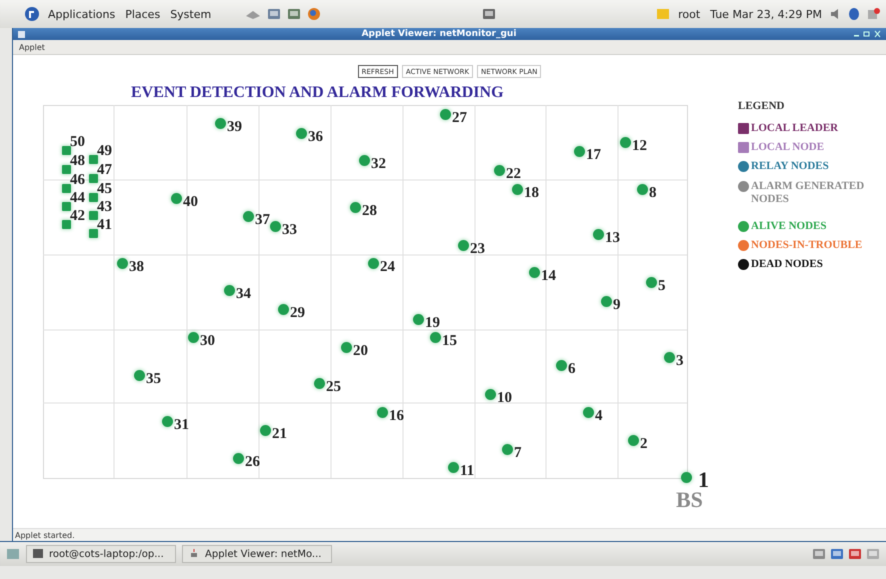  Describe the element at coordinates (598, 416) in the screenshot. I see `node-label: 4` at that location.